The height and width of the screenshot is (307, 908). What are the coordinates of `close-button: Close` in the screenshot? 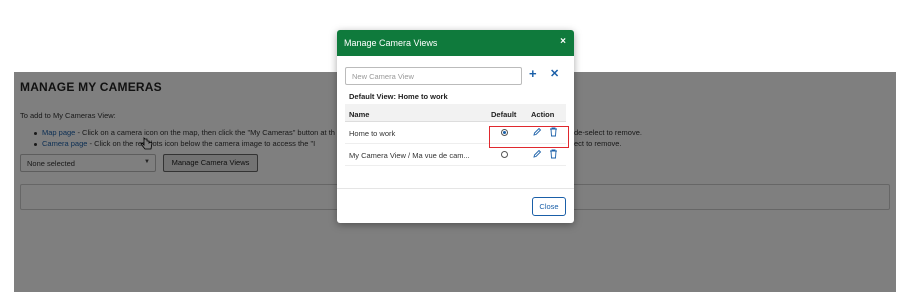 It's located at (549, 206).